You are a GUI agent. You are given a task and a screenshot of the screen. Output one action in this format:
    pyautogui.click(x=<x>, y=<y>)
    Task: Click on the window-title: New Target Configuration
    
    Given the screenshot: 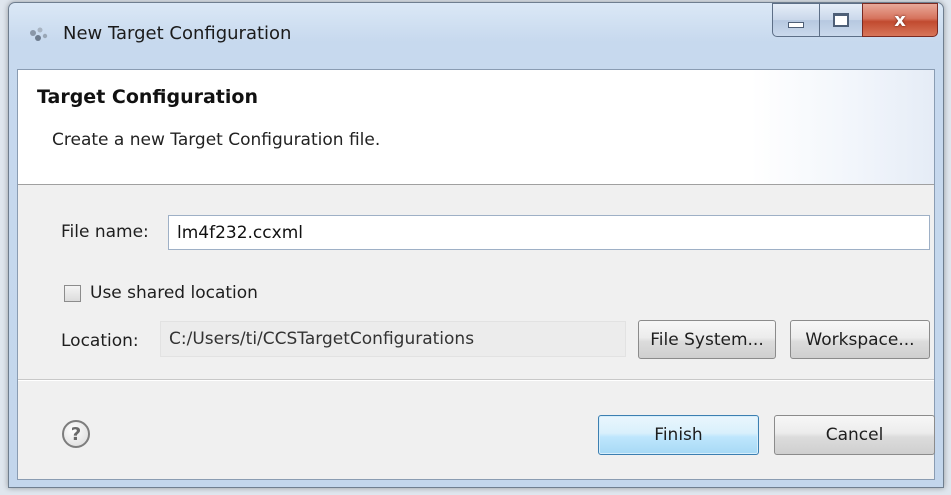 What is the action you would take?
    pyautogui.click(x=177, y=33)
    